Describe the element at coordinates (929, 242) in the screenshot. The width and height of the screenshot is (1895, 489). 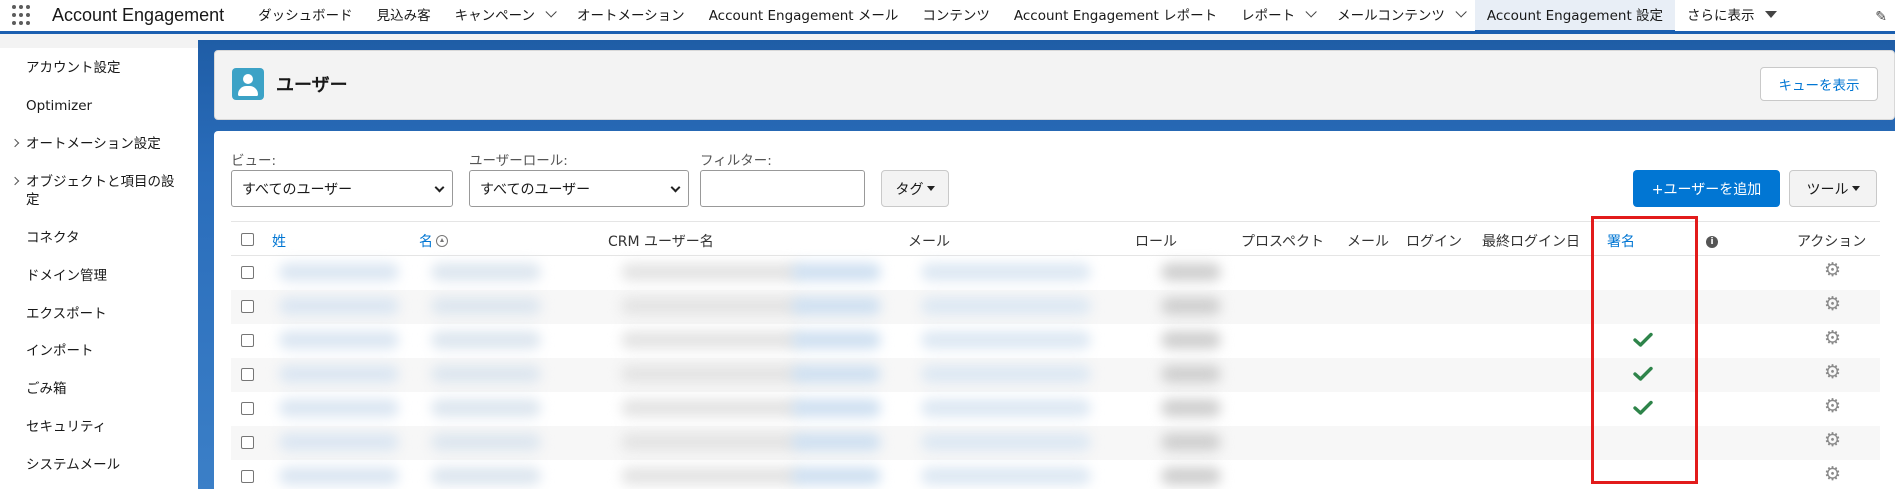
I see `column-email: メール` at that location.